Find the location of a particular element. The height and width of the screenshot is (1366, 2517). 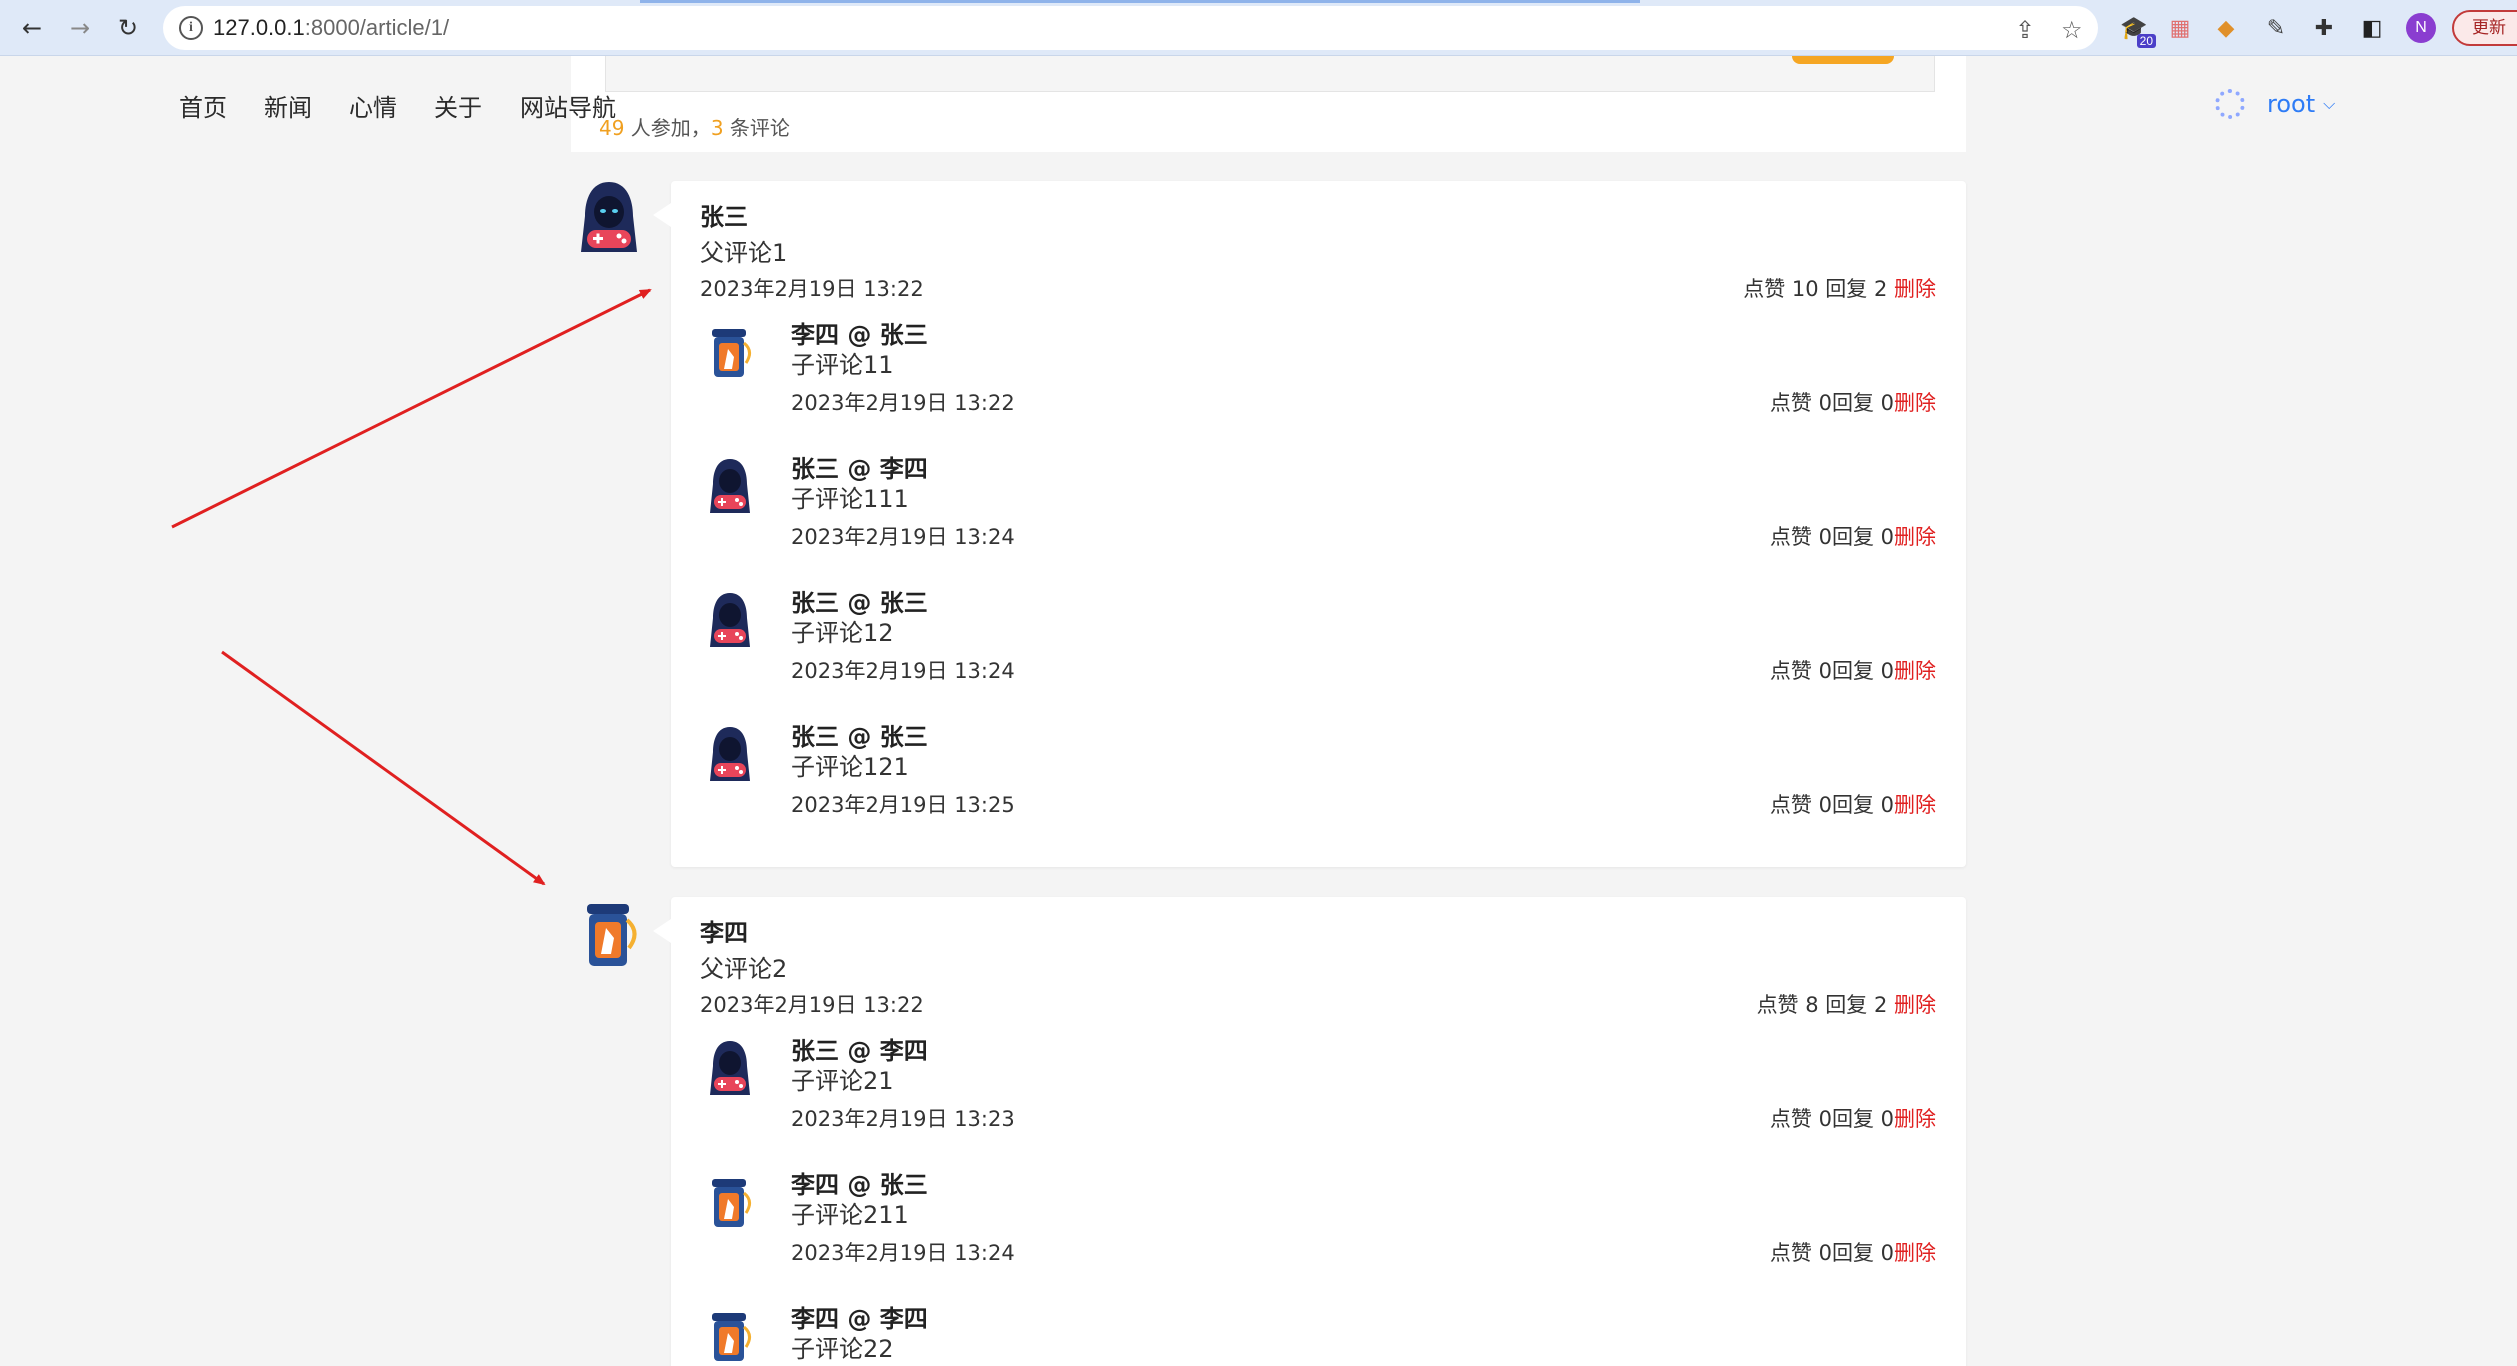

site-nav: 首页 新闻 心情 关于 网站导航 is located at coordinates (1258, 106).